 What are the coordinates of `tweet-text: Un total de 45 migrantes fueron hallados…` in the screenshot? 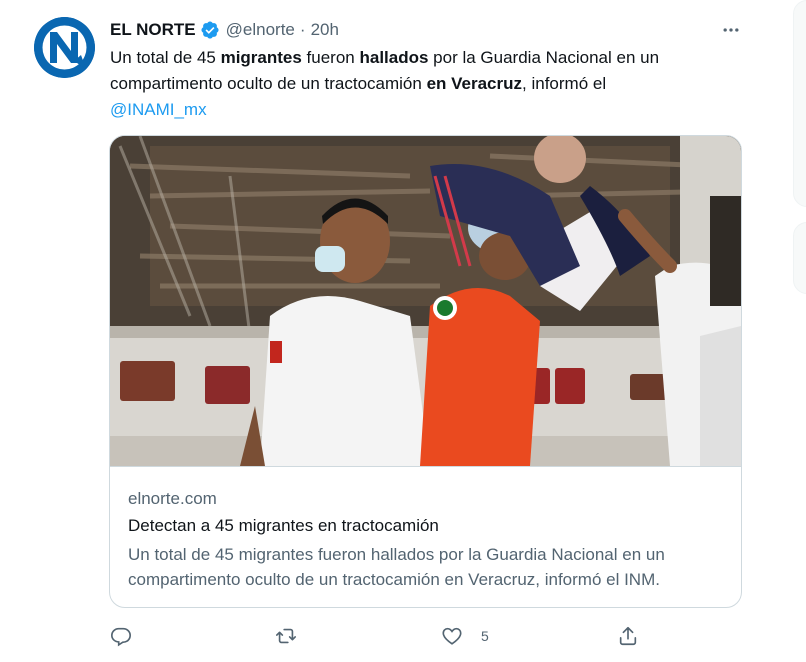 It's located at (420, 84).